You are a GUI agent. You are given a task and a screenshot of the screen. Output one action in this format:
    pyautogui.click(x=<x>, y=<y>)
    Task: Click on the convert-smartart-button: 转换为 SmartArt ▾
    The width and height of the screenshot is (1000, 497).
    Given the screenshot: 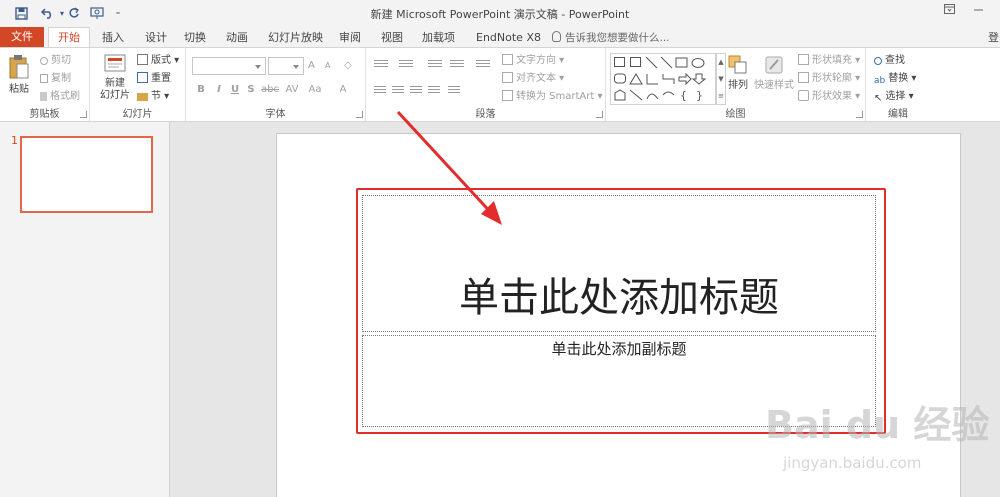 What is the action you would take?
    pyautogui.click(x=552, y=97)
    